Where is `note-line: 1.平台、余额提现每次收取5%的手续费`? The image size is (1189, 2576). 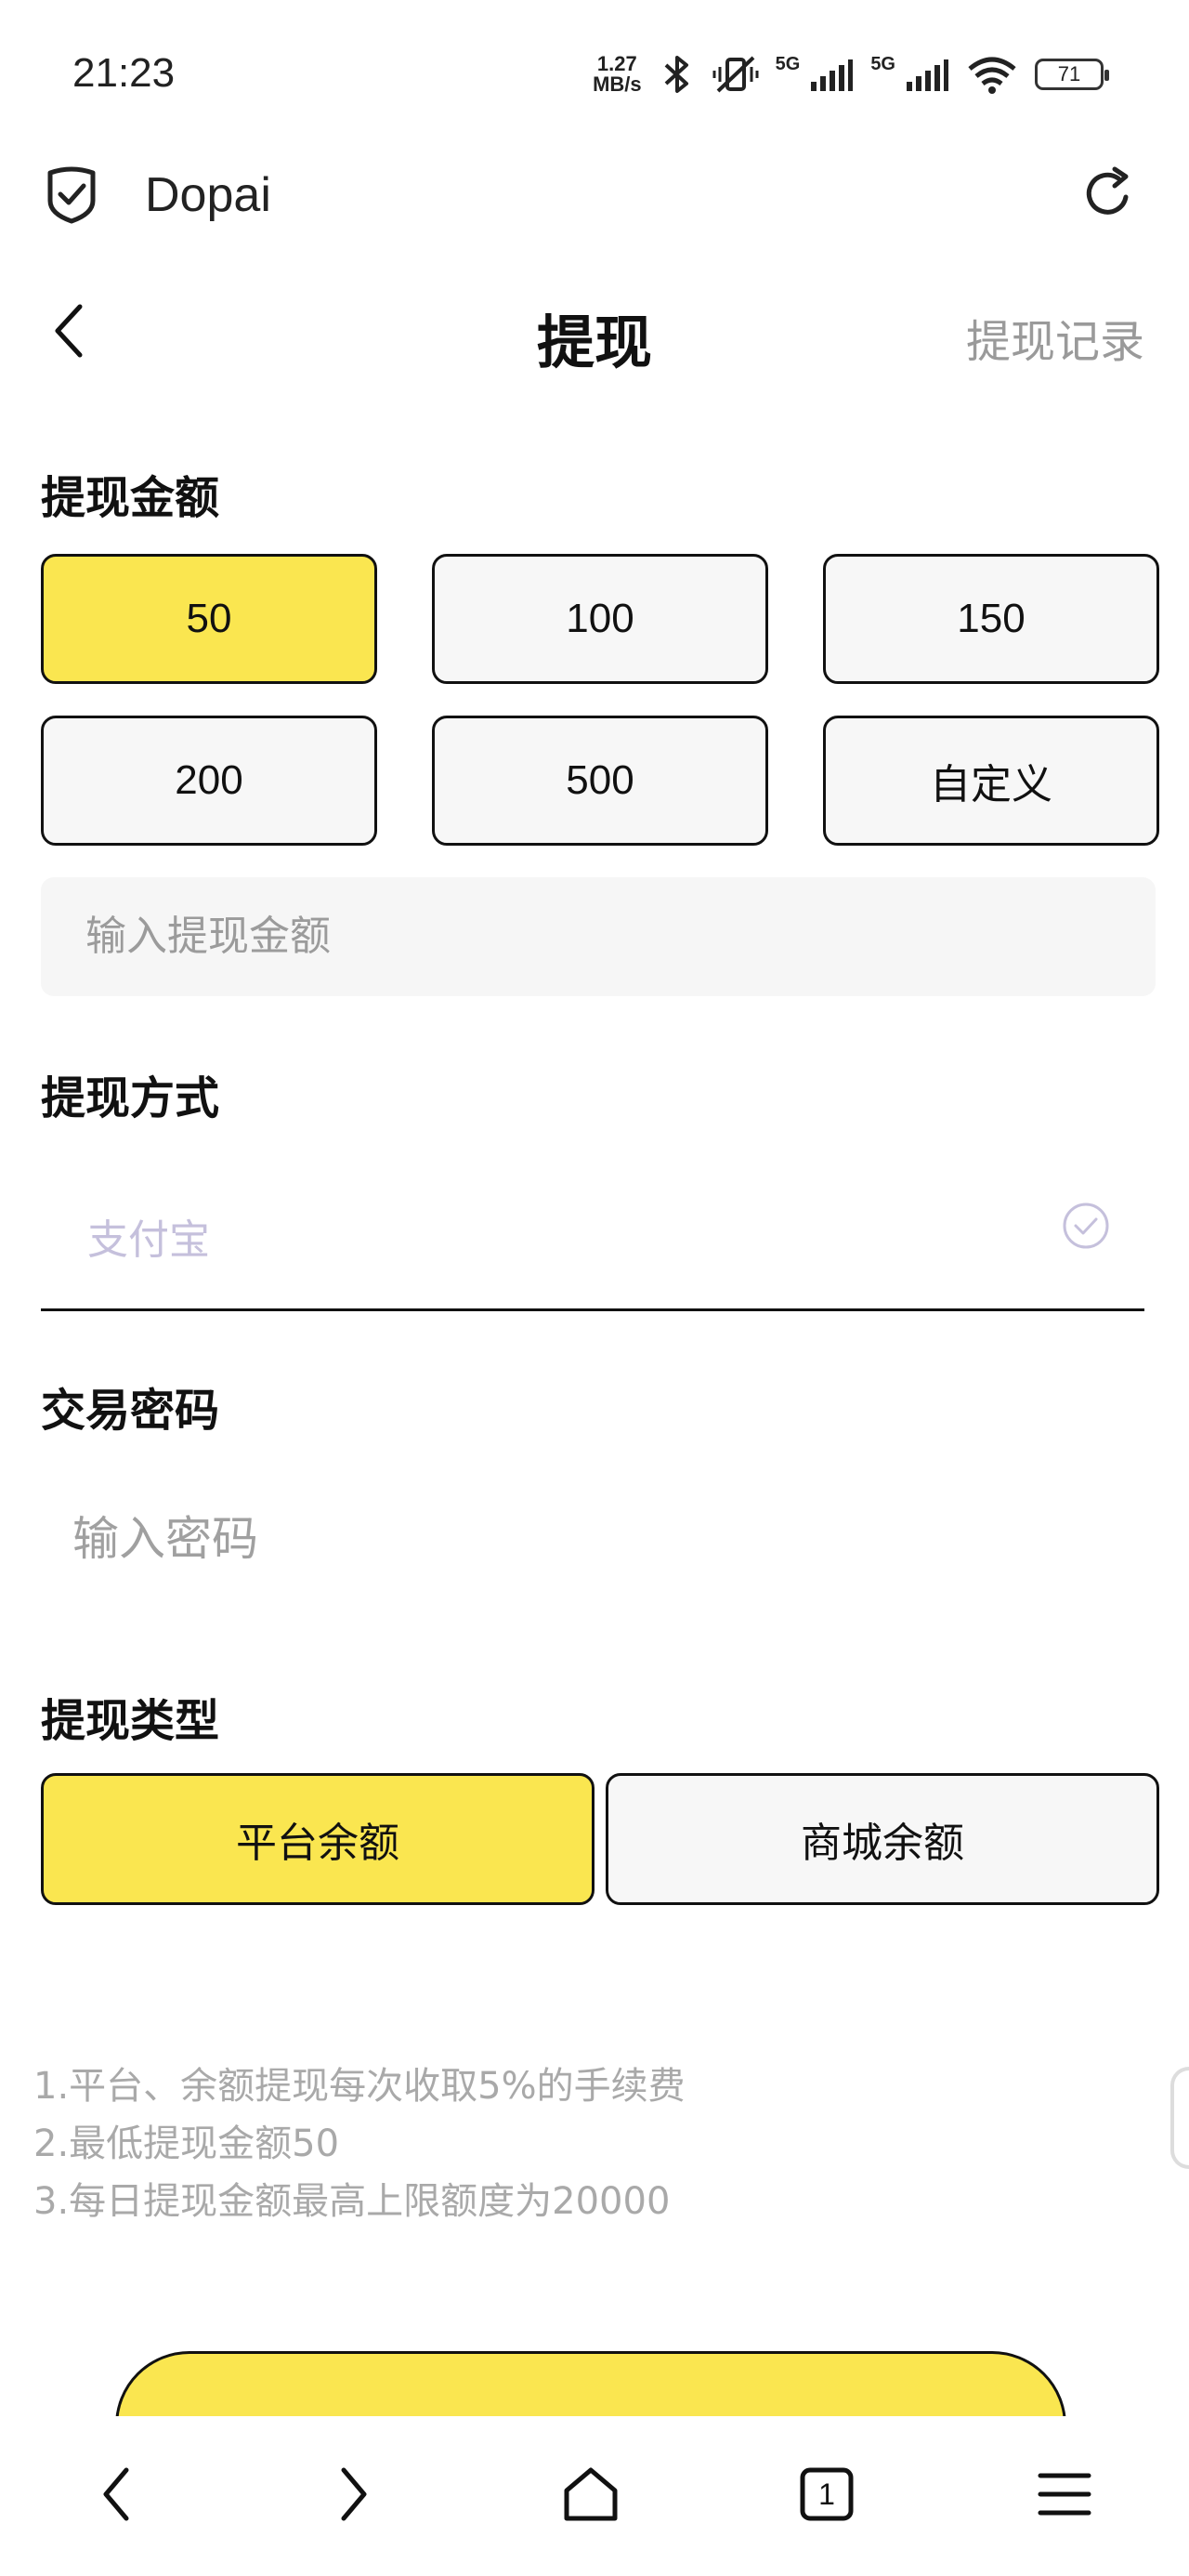
note-line: 1.平台、余额提现每次收取5%的手续费 is located at coordinates (359, 2086).